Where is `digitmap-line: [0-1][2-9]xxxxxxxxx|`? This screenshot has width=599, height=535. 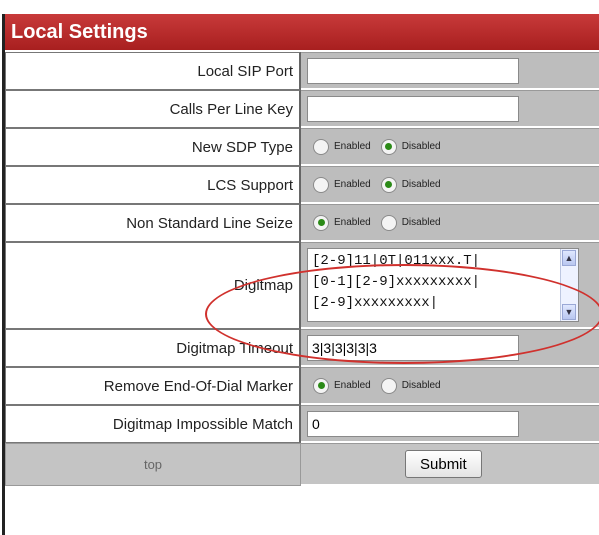
digitmap-line: [0-1][2-9]xxxxxxxxx| is located at coordinates (396, 282).